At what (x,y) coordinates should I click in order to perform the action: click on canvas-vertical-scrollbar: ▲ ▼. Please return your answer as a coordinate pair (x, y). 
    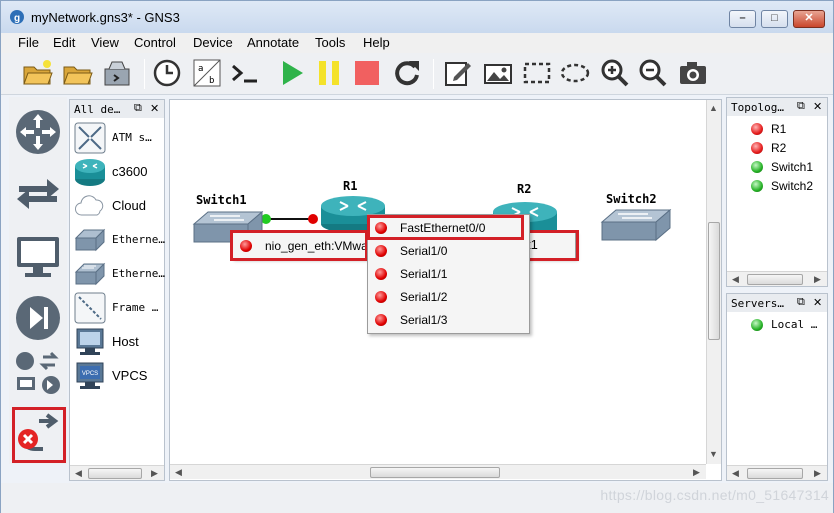
    Looking at the image, I should click on (713, 282).